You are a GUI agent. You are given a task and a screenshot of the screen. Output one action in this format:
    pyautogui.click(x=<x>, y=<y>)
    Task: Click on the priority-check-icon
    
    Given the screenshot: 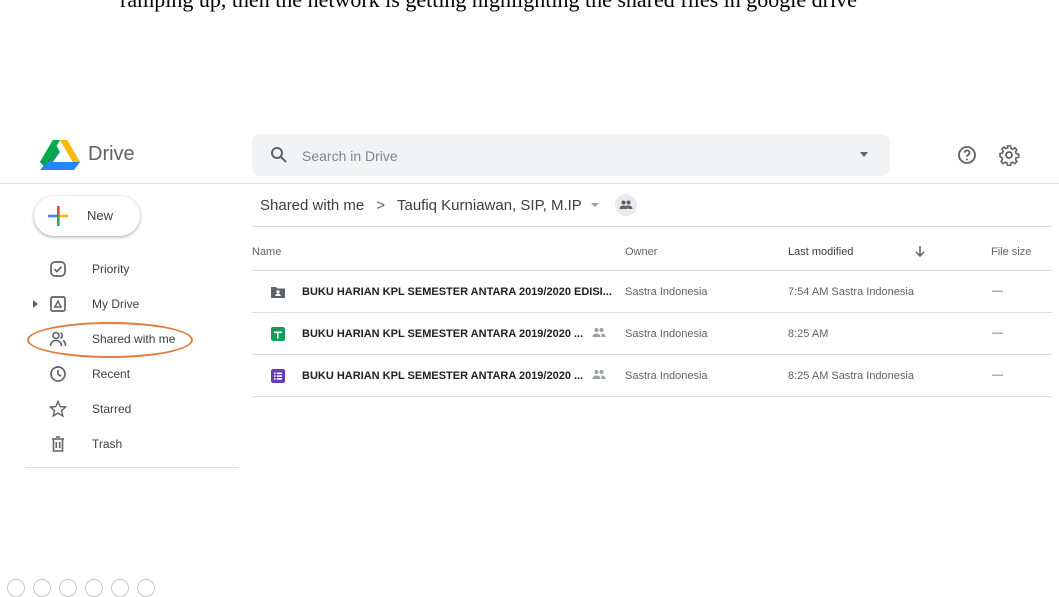 What is the action you would take?
    pyautogui.click(x=58, y=269)
    